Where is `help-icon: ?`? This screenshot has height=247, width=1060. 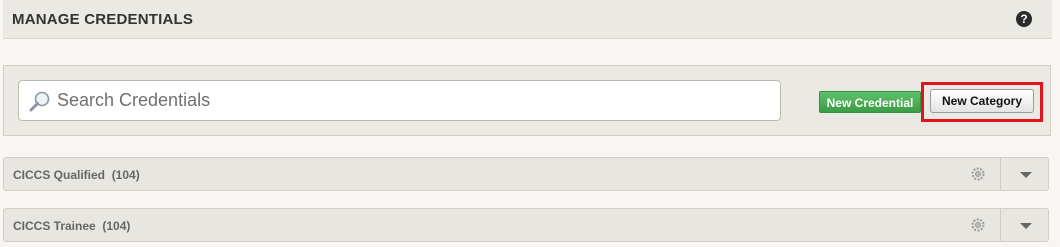 help-icon: ? is located at coordinates (1024, 19).